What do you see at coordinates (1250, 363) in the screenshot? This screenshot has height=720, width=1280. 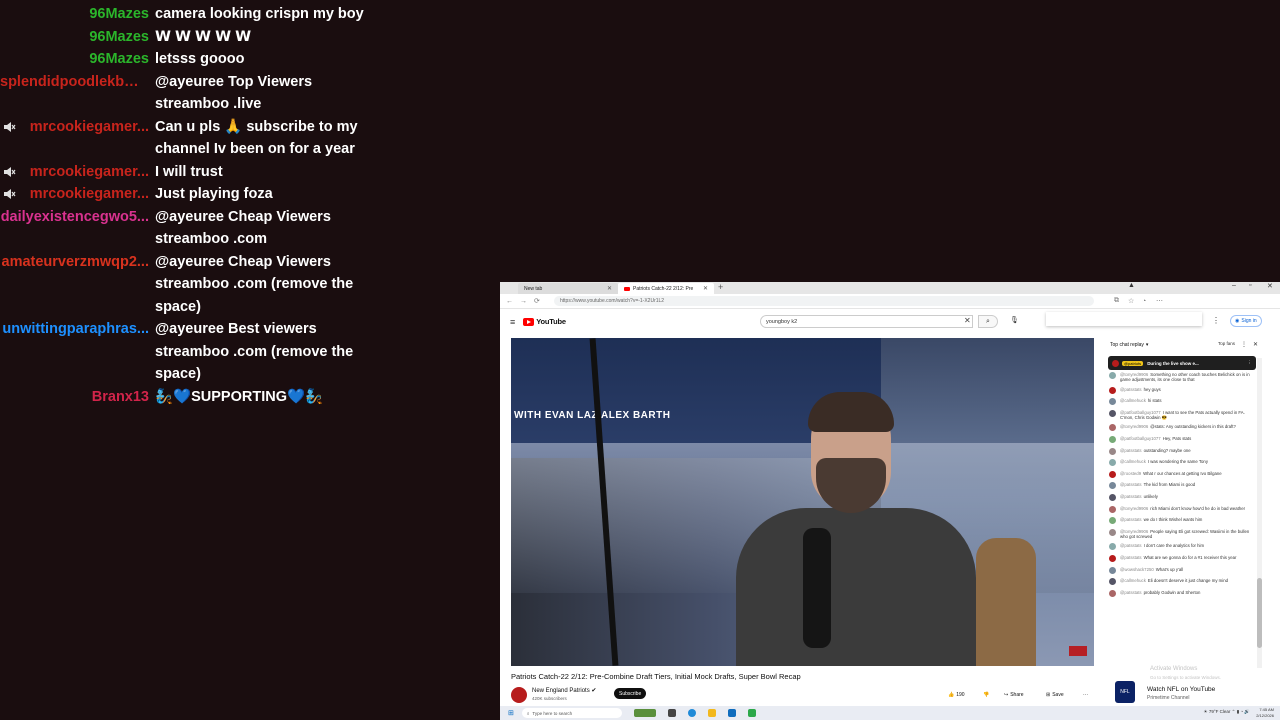 I see `pinned-more-icon: ⋮` at bounding box center [1250, 363].